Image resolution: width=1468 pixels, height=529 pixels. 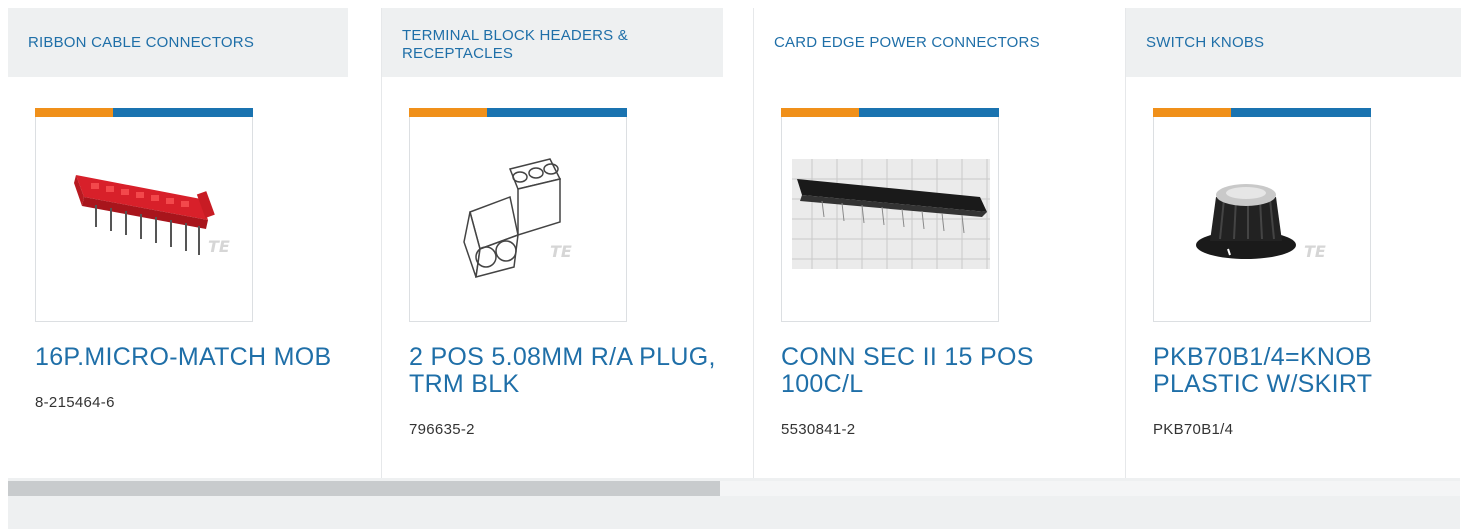 I want to click on ribbon-connector-image: TE, so click(x=144, y=219).